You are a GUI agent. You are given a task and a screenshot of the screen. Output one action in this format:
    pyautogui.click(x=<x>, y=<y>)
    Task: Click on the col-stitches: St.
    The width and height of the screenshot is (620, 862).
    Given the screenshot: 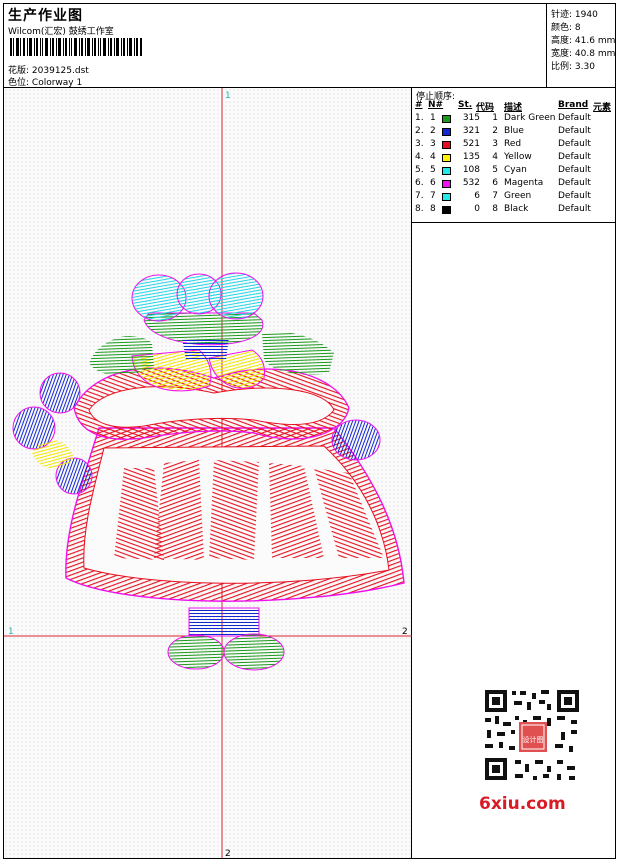 What is the action you would take?
    pyautogui.click(x=465, y=105)
    